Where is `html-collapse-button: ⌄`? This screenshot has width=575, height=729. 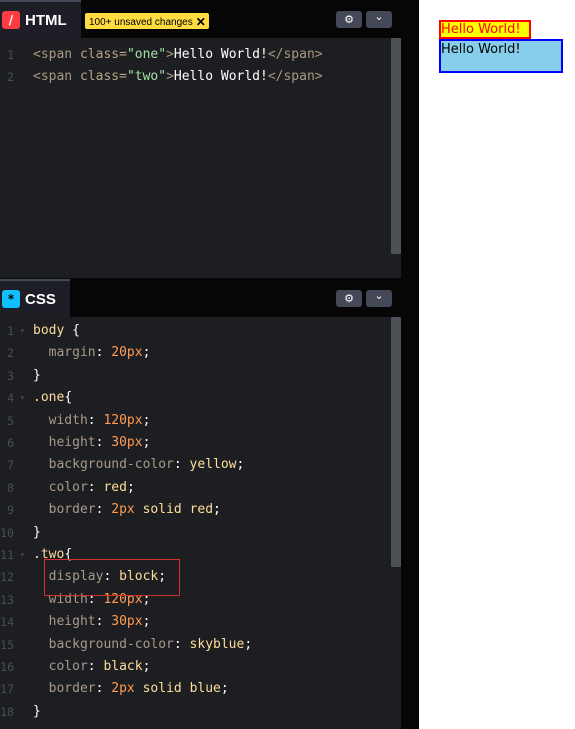
html-collapse-button: ⌄ is located at coordinates (379, 19).